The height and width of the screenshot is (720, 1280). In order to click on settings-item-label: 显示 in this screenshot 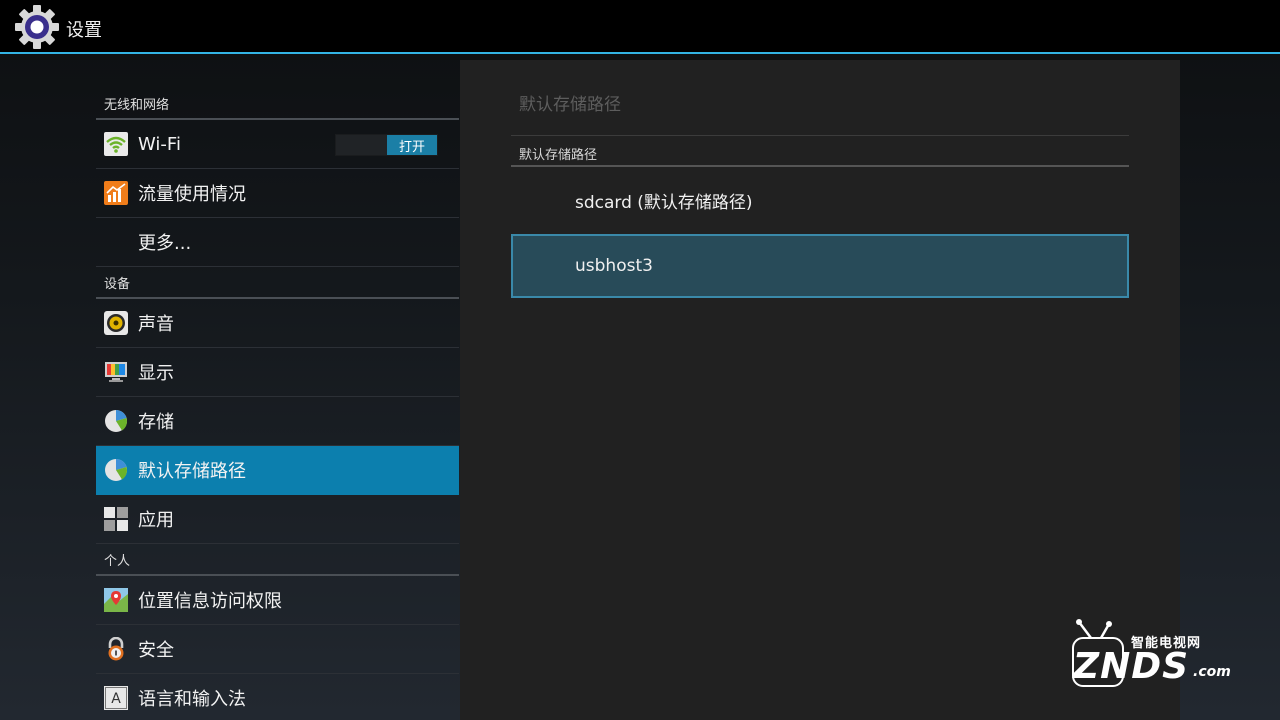, I will do `click(156, 373)`.